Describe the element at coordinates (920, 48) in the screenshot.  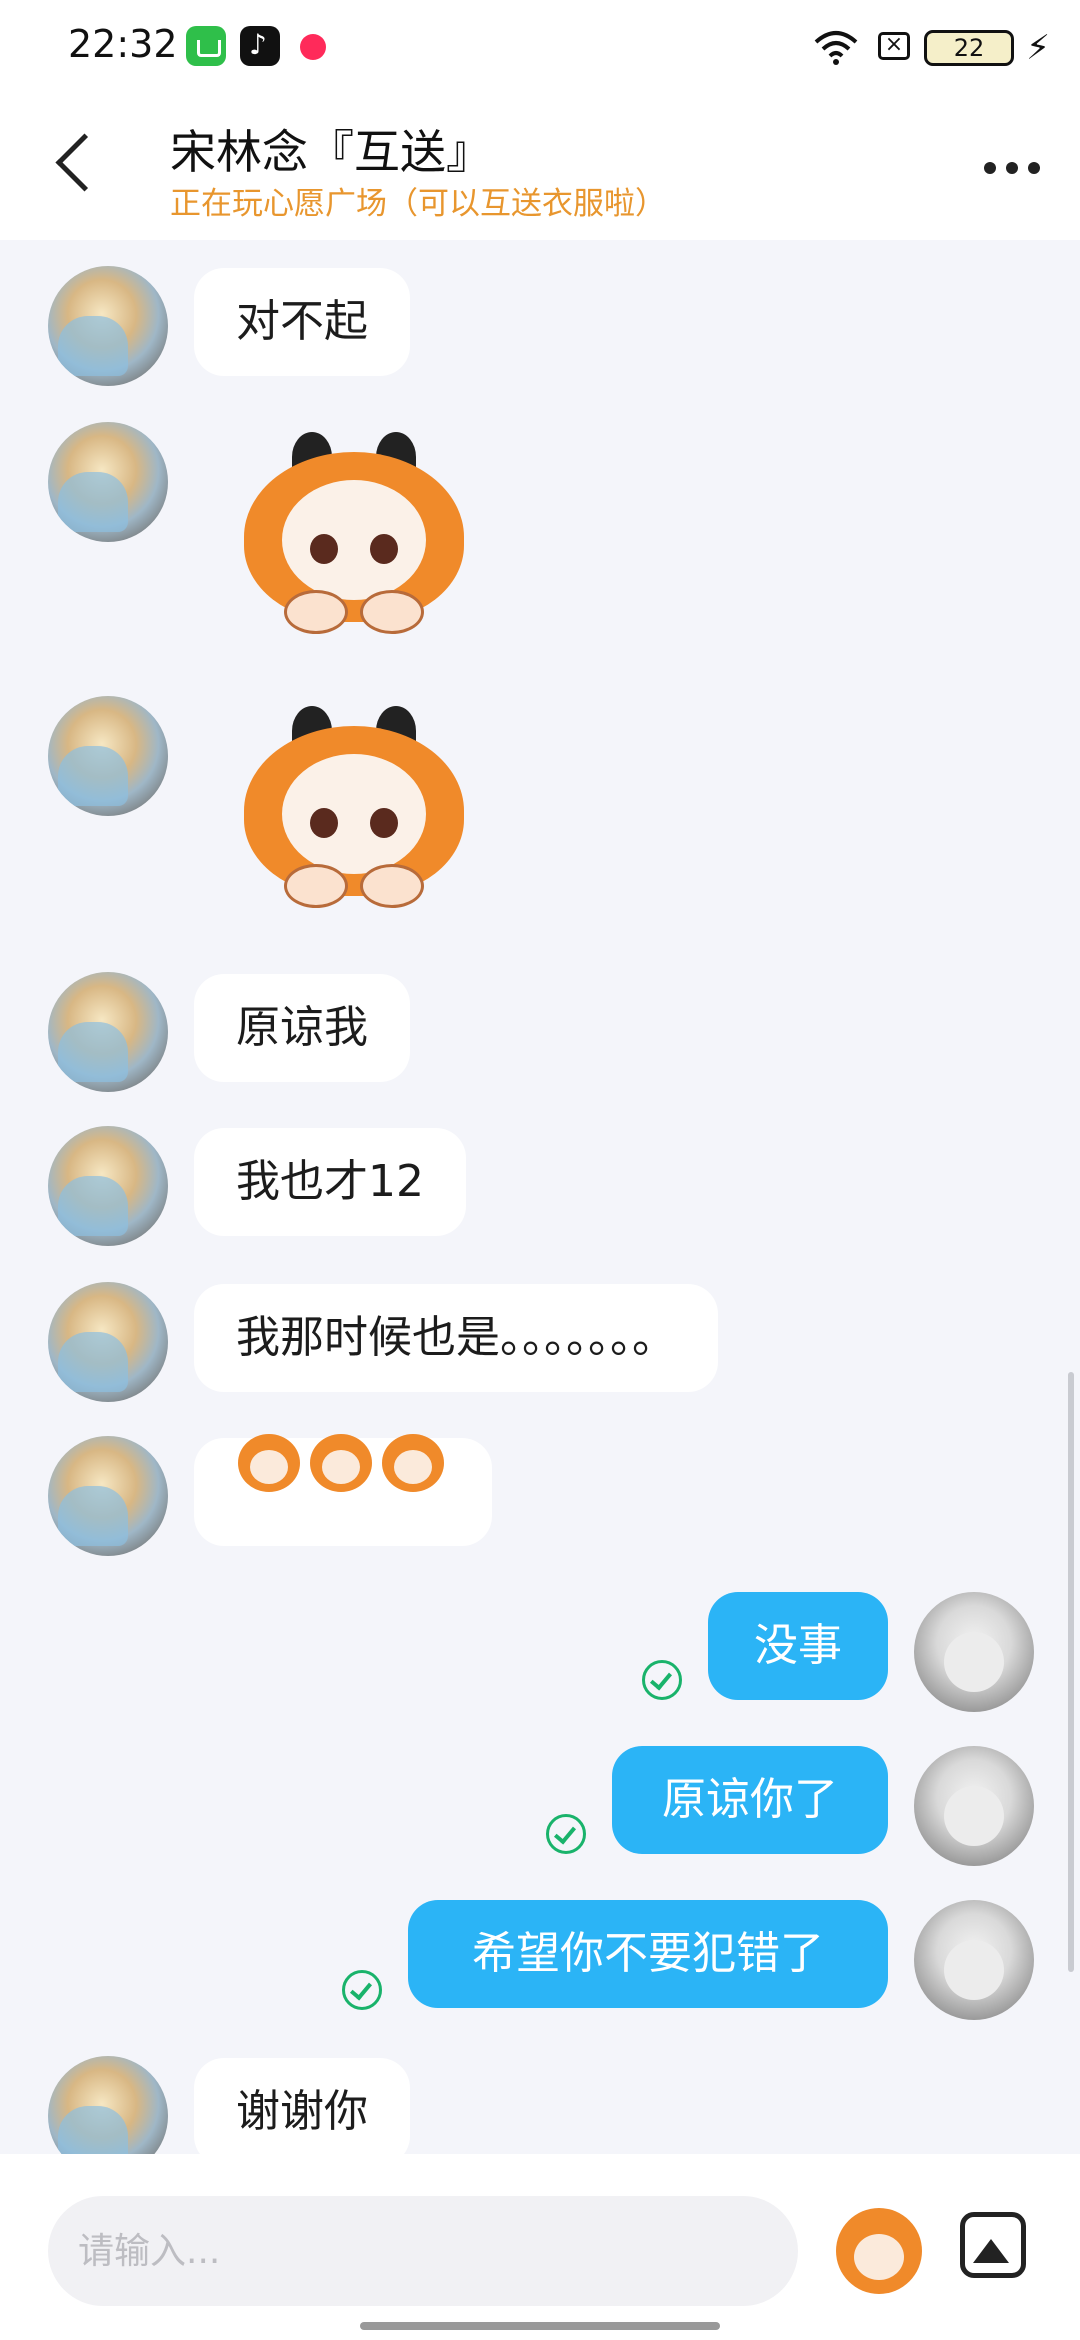
I see `status-indicators: × 22 ⚡` at that location.